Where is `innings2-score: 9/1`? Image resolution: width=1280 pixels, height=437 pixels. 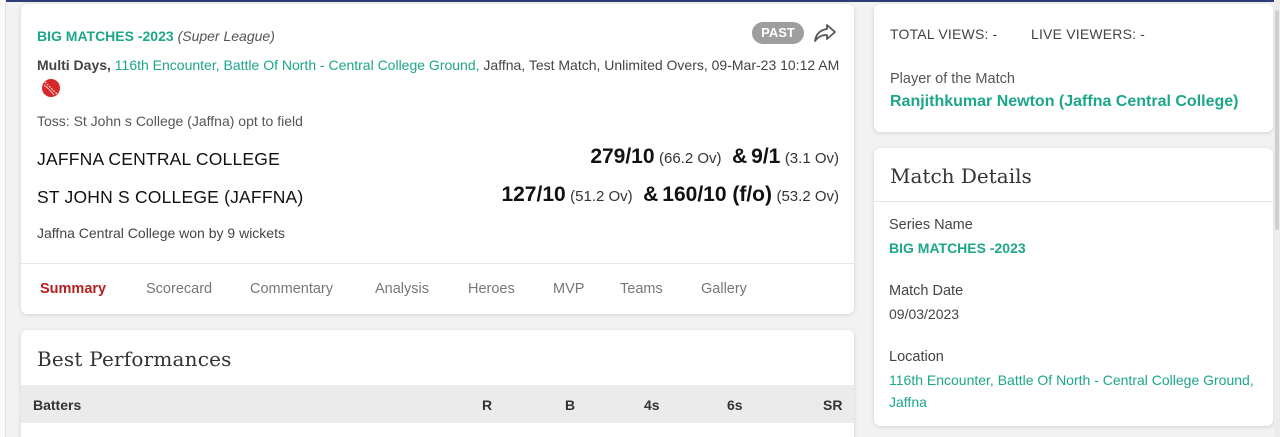
innings2-score: 9/1 is located at coordinates (766, 156).